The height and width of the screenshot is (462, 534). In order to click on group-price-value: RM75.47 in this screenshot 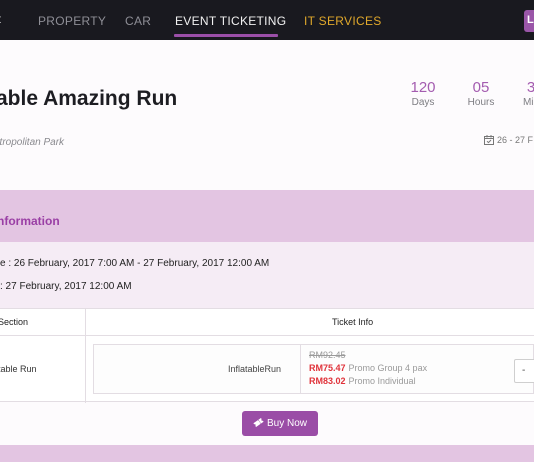, I will do `click(327, 368)`.